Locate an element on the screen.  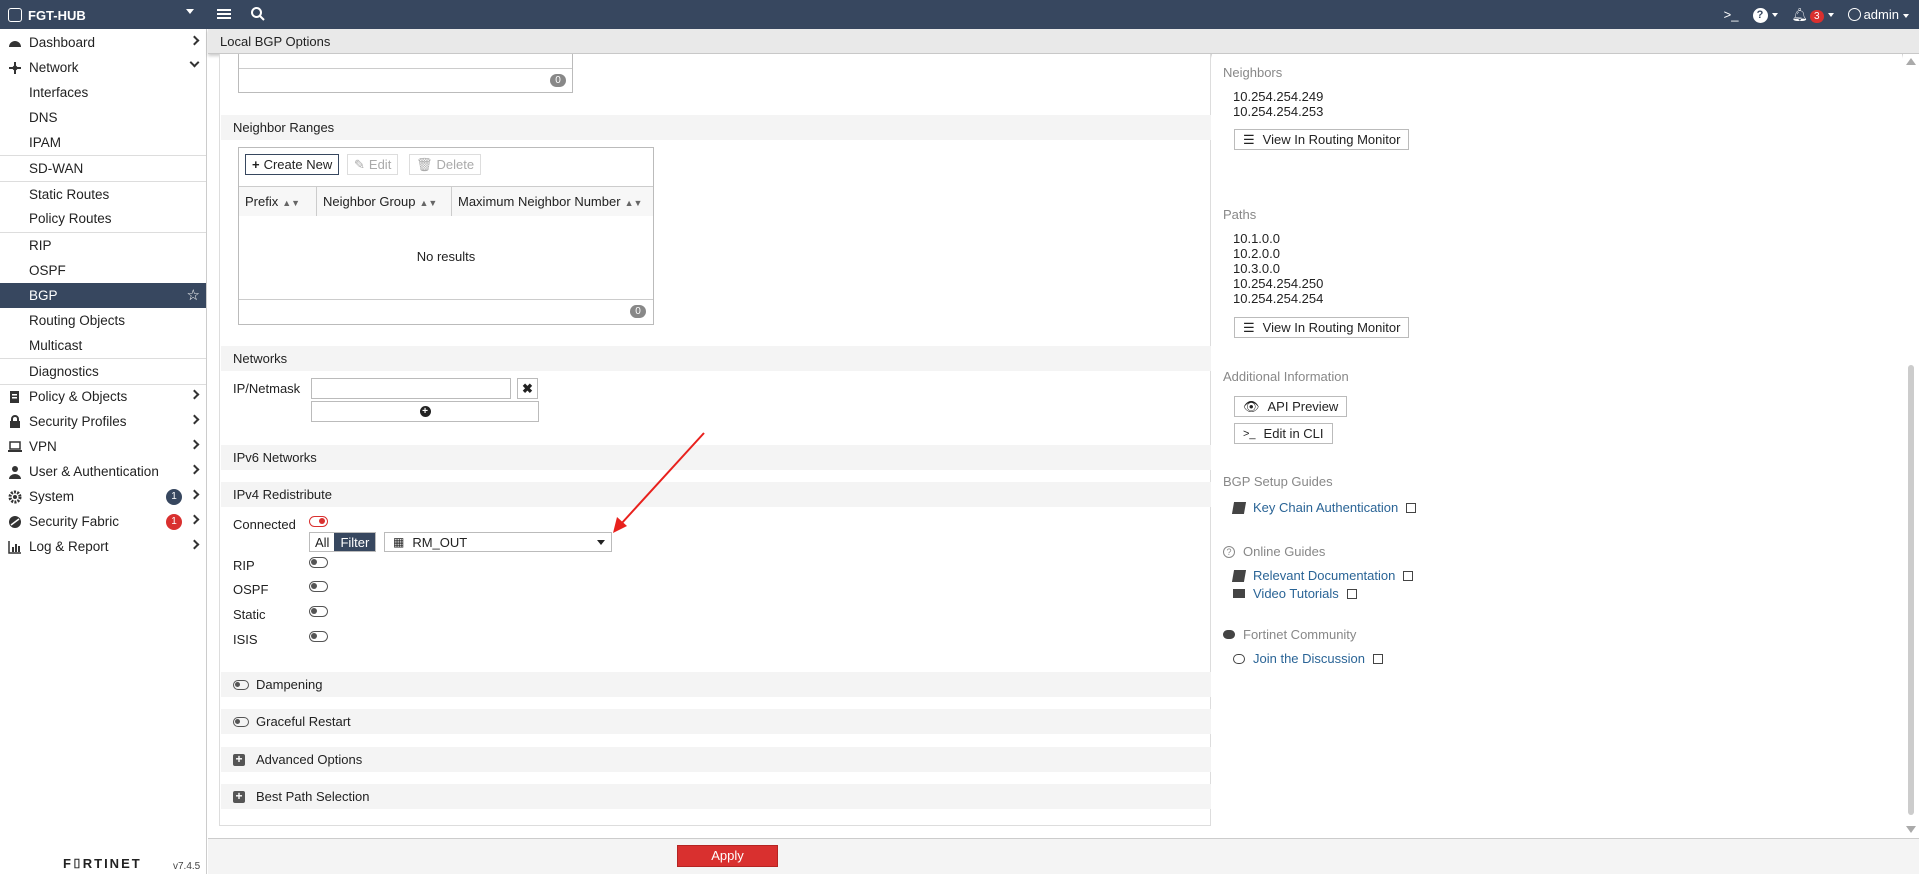
sidebar-item-security-profiles: Security Profiles is located at coordinates (103, 421).